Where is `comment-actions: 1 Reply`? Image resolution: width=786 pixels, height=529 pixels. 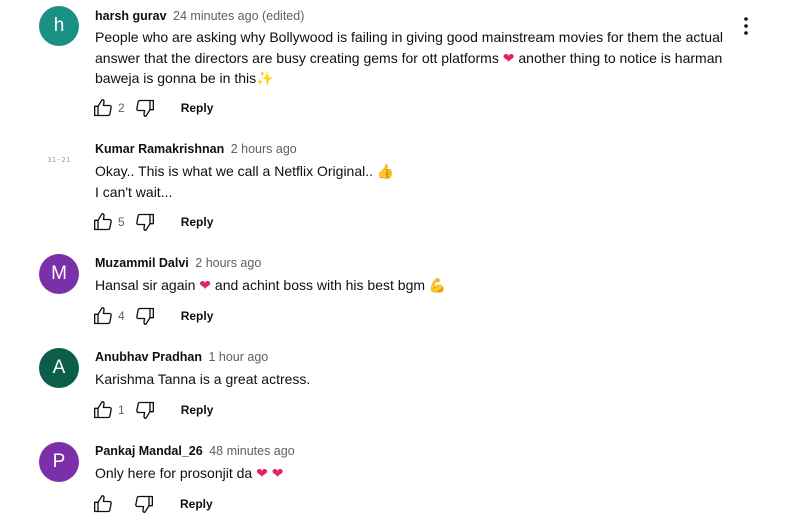
comment-actions: 1 Reply is located at coordinates (152, 410).